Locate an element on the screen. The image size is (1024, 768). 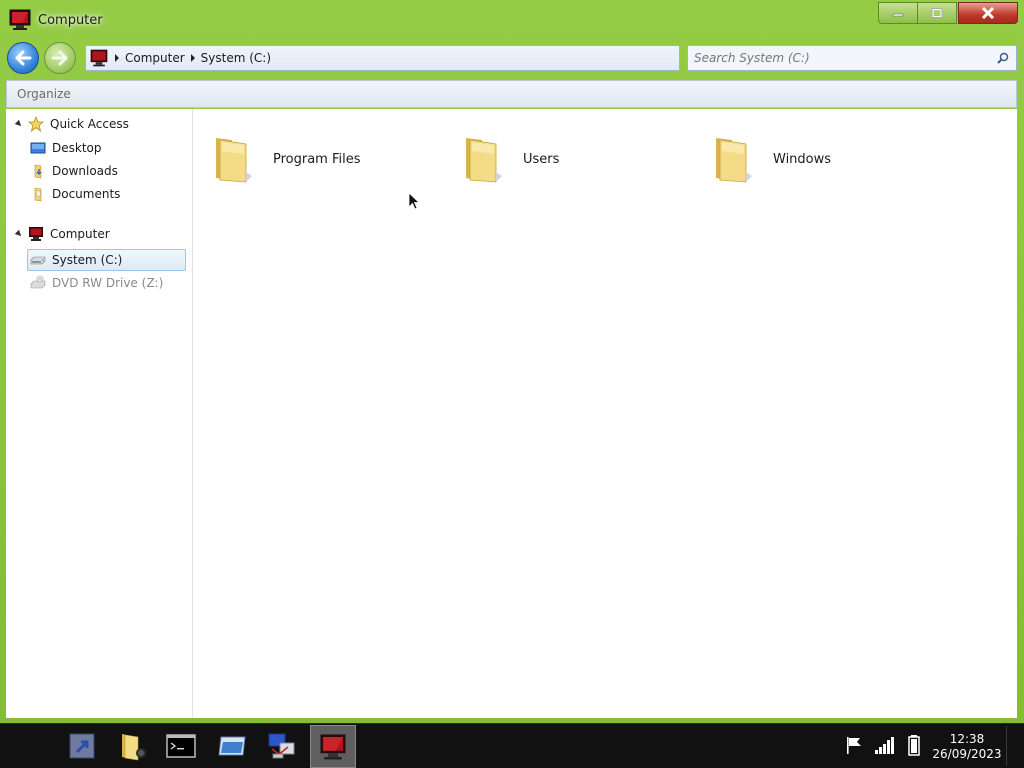
sidebar-item-label: Computer is located at coordinates (80, 234).